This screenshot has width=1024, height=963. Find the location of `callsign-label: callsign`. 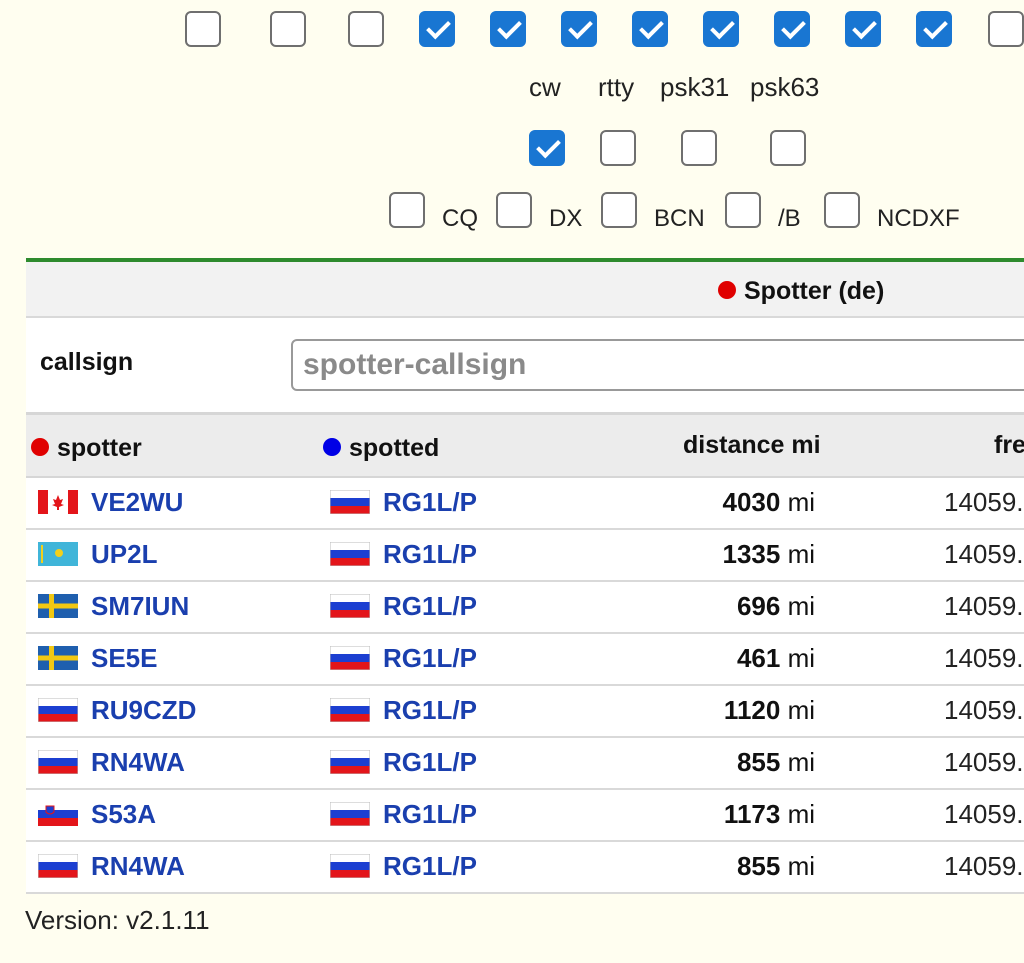

callsign-label: callsign is located at coordinates (87, 362).